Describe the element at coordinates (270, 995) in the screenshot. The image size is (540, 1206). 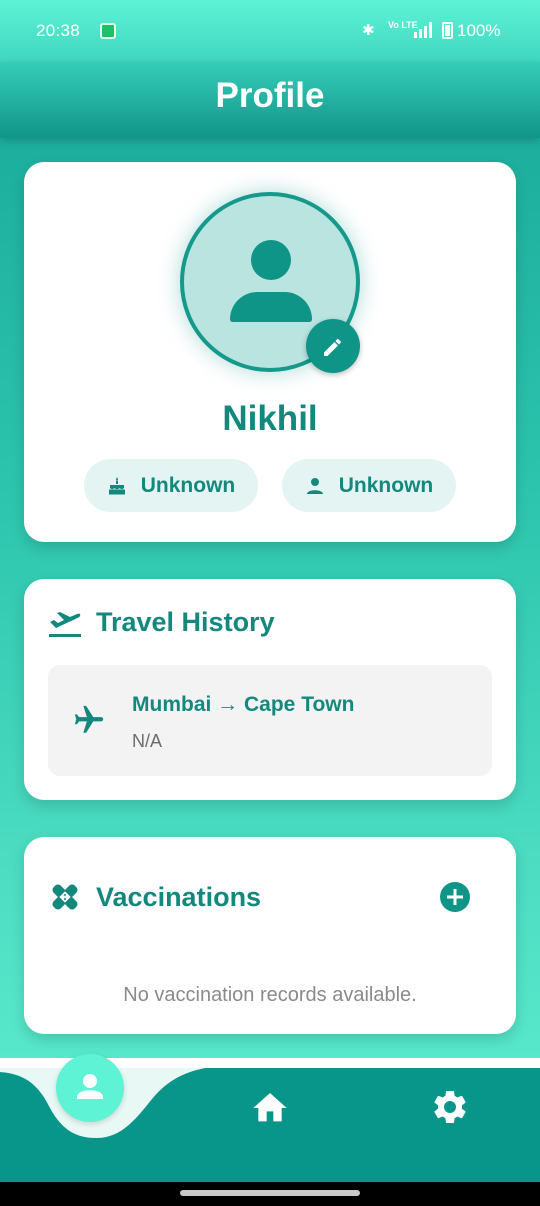
I see `vaccinations-empty-message: No vaccination records available.` at that location.